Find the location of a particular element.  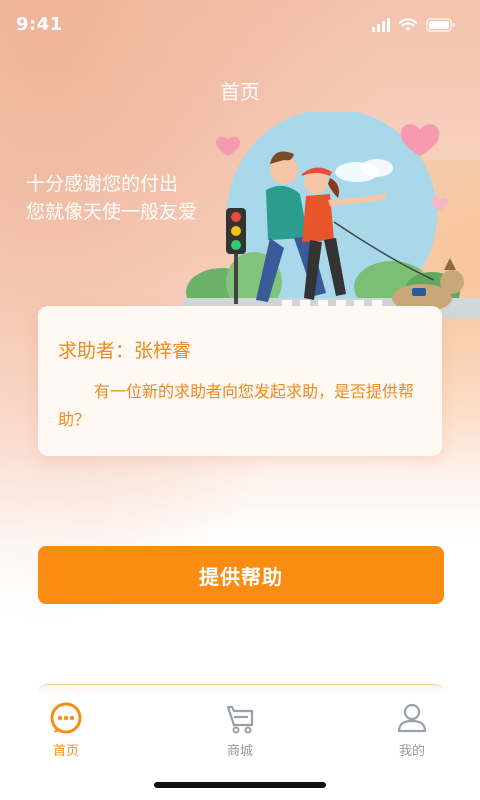

chat-bubble-icon is located at coordinates (66, 718).